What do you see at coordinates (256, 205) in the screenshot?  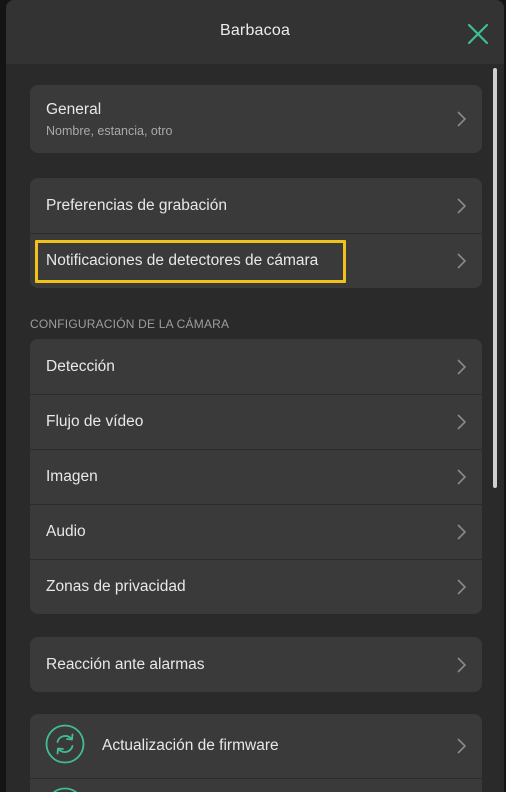 I see `recording-preferences-row: Preferencias de grabación` at bounding box center [256, 205].